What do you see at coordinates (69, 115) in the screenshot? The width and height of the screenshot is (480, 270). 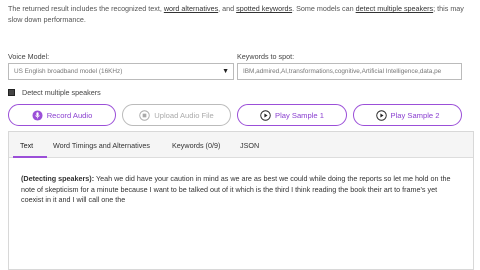 I see `record-audio-label: Record Audio` at bounding box center [69, 115].